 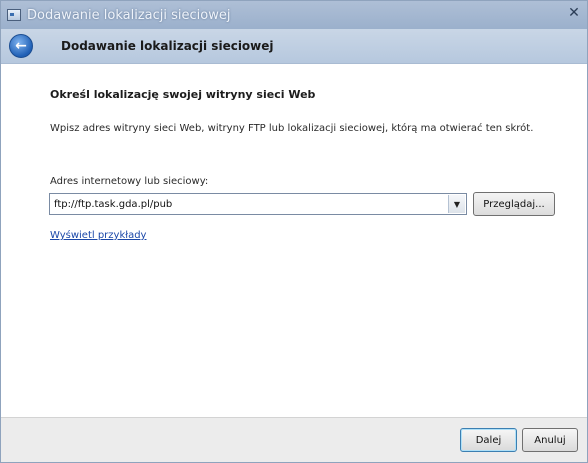 I want to click on back-arrow-icon: ←, so click(x=21, y=46).